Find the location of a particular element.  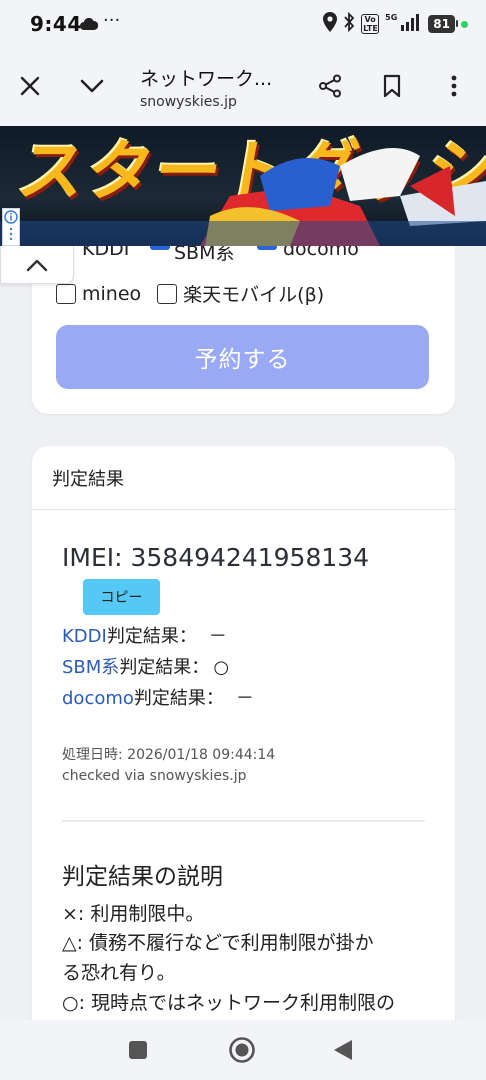

explanation-line: △: 債務不履行などで利用制限が掛か is located at coordinates (218, 943).